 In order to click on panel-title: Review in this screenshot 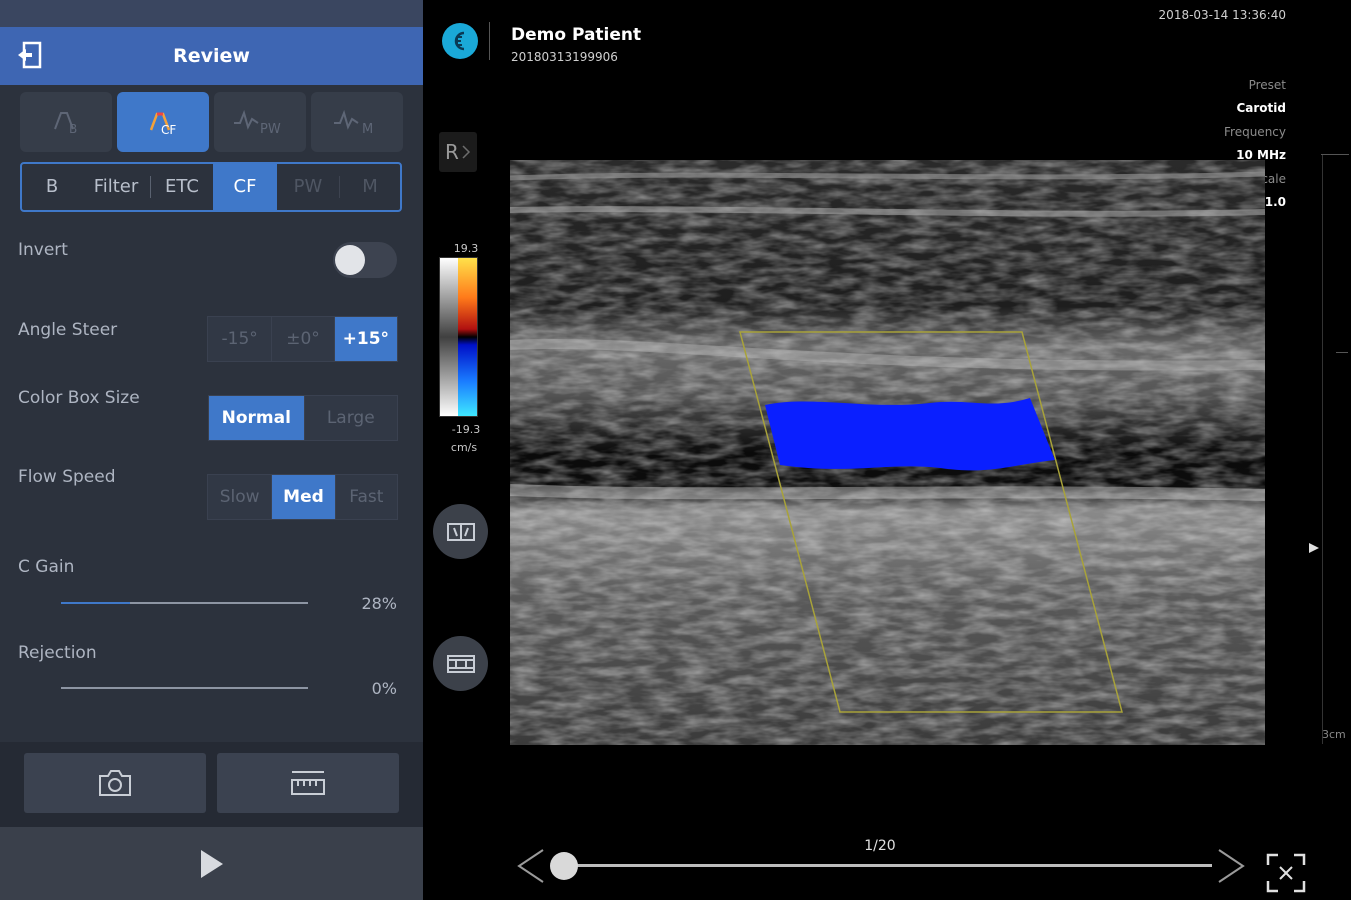, I will do `click(211, 56)`.